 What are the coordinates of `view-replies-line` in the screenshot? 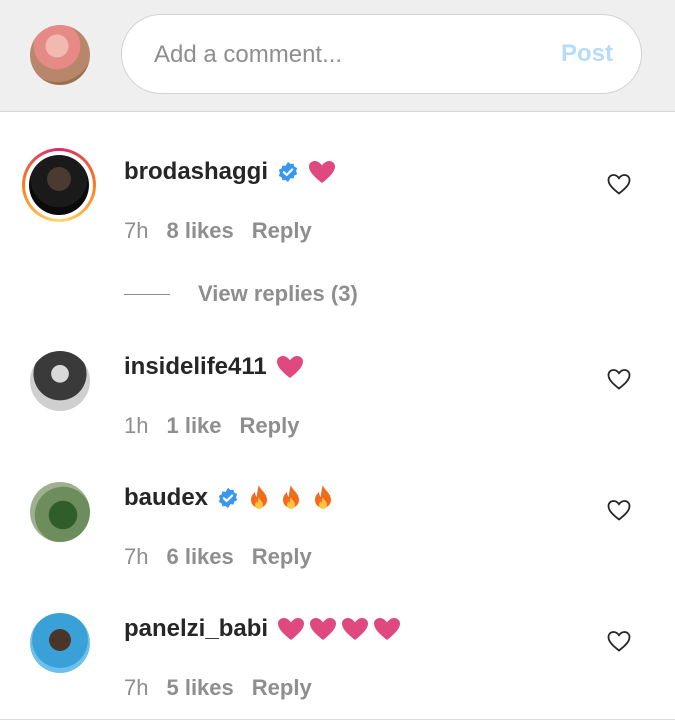 It's located at (147, 294).